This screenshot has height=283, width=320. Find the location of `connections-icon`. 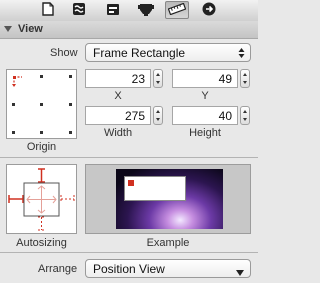

connections-icon is located at coordinates (79, 10).